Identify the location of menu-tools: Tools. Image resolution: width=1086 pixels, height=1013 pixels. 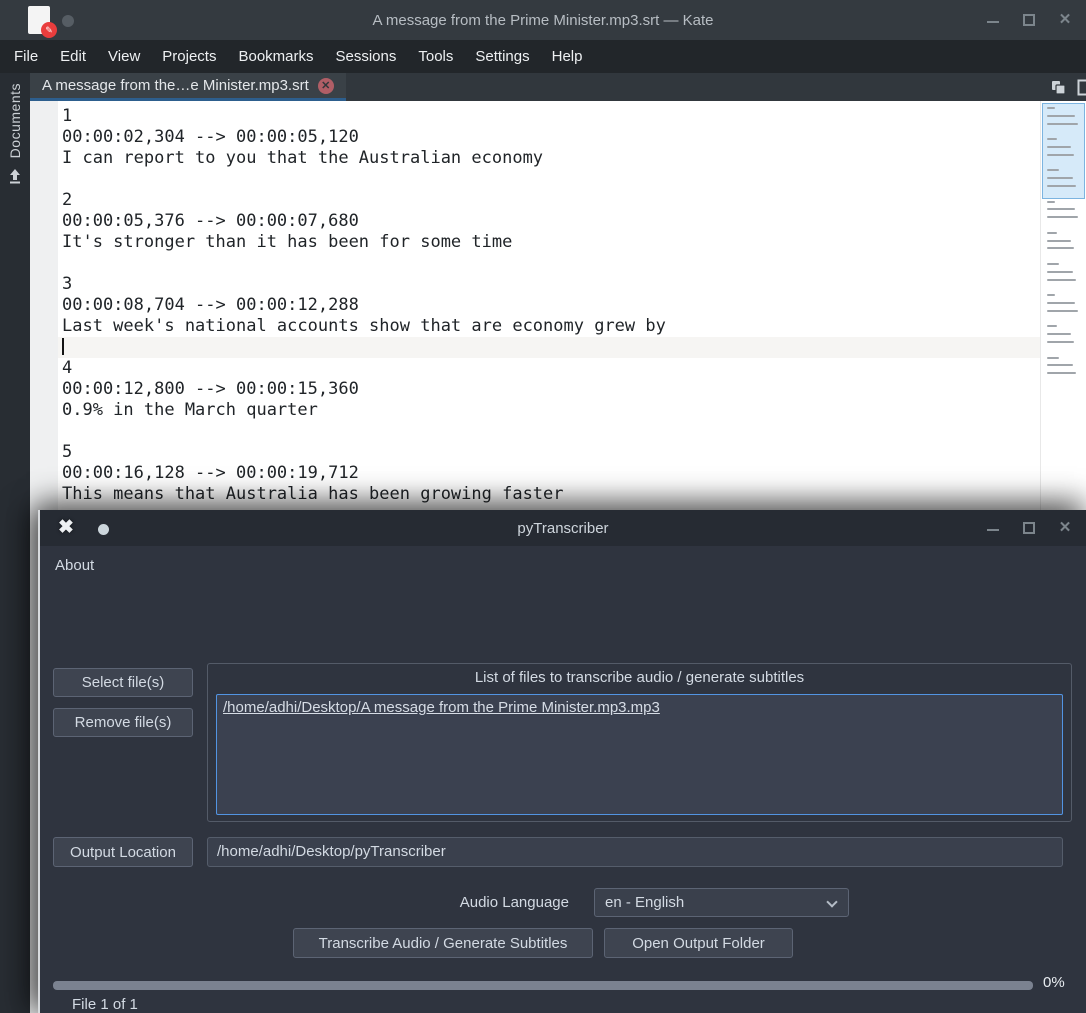
(435, 56).